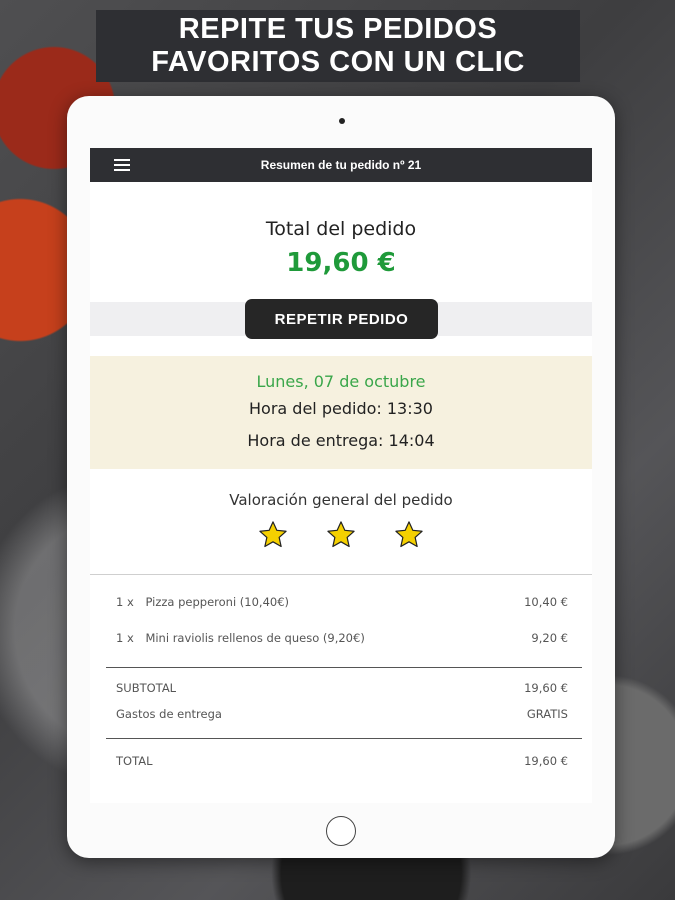 The width and height of the screenshot is (675, 900). What do you see at coordinates (546, 688) in the screenshot?
I see `subtotal-value: 19,60 €` at bounding box center [546, 688].